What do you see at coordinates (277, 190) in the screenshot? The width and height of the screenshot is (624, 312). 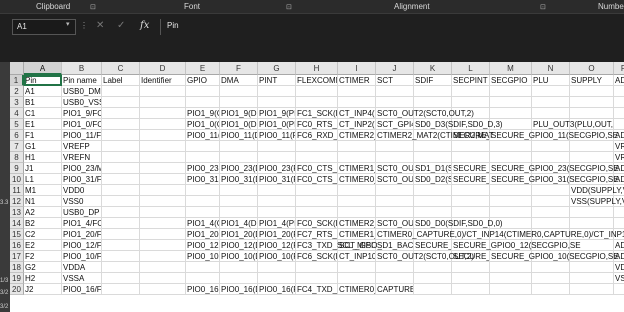 I see `cell-G11` at bounding box center [277, 190].